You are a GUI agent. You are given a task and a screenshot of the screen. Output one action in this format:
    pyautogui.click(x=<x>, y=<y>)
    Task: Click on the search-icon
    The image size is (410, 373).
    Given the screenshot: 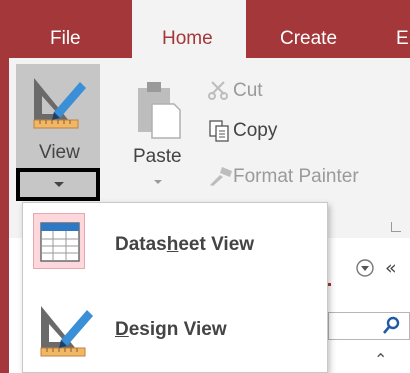 What is the action you would take?
    pyautogui.click(x=392, y=325)
    